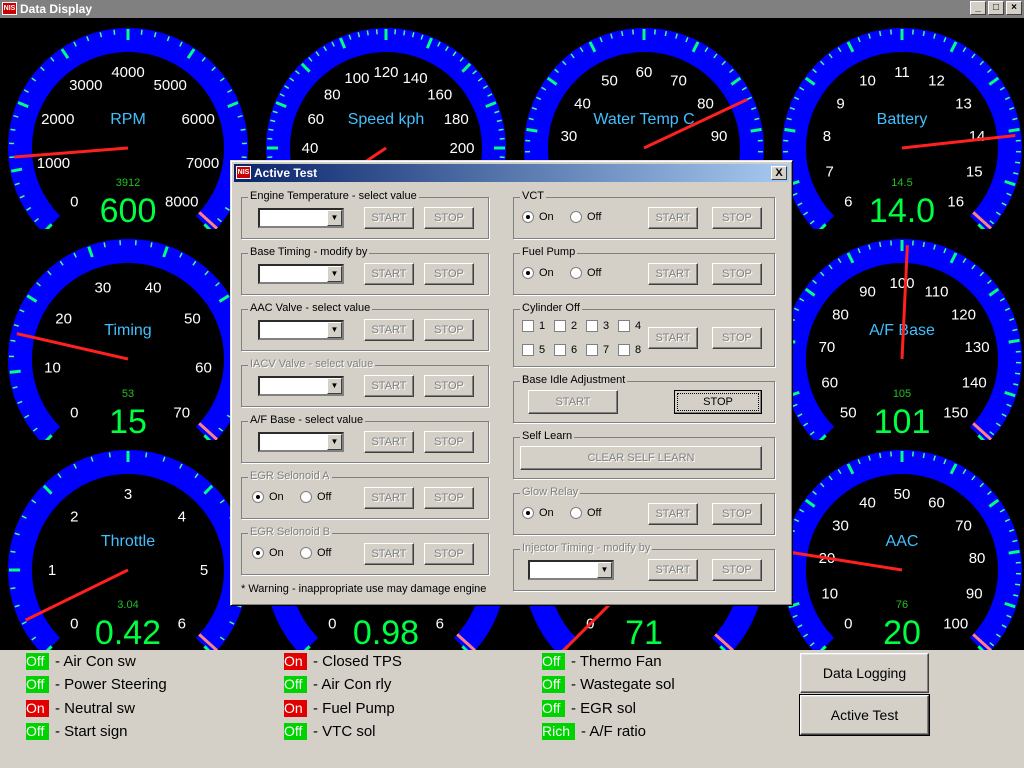 The width and height of the screenshot is (1024, 768). Describe the element at coordinates (673, 218) in the screenshot. I see `vct-start-button: START` at that location.